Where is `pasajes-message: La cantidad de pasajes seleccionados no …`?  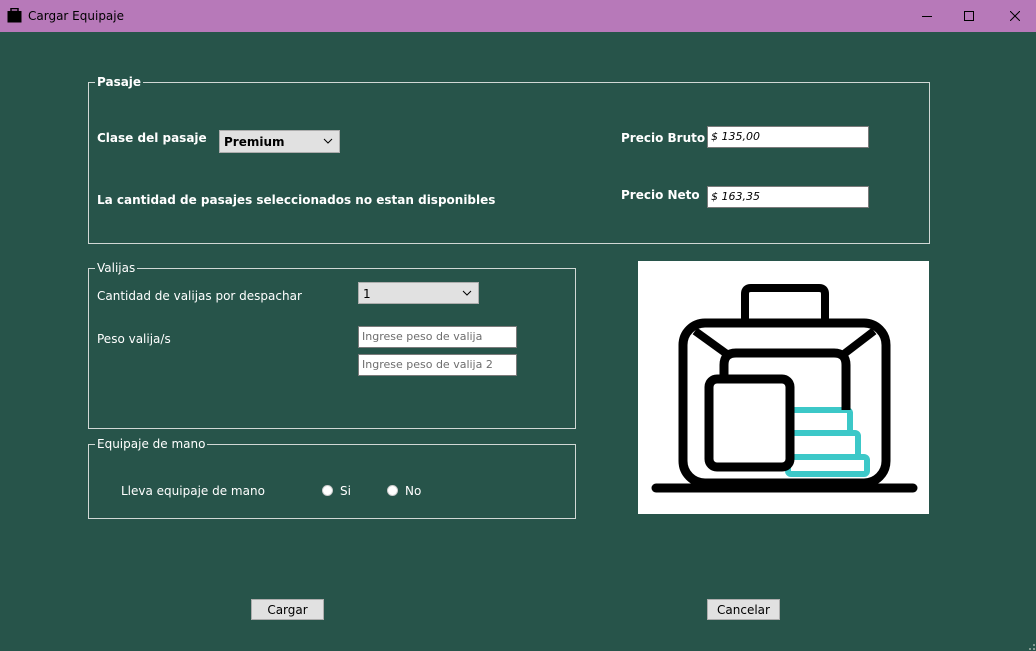 pasajes-message: La cantidad de pasajes seleccionados no … is located at coordinates (296, 200).